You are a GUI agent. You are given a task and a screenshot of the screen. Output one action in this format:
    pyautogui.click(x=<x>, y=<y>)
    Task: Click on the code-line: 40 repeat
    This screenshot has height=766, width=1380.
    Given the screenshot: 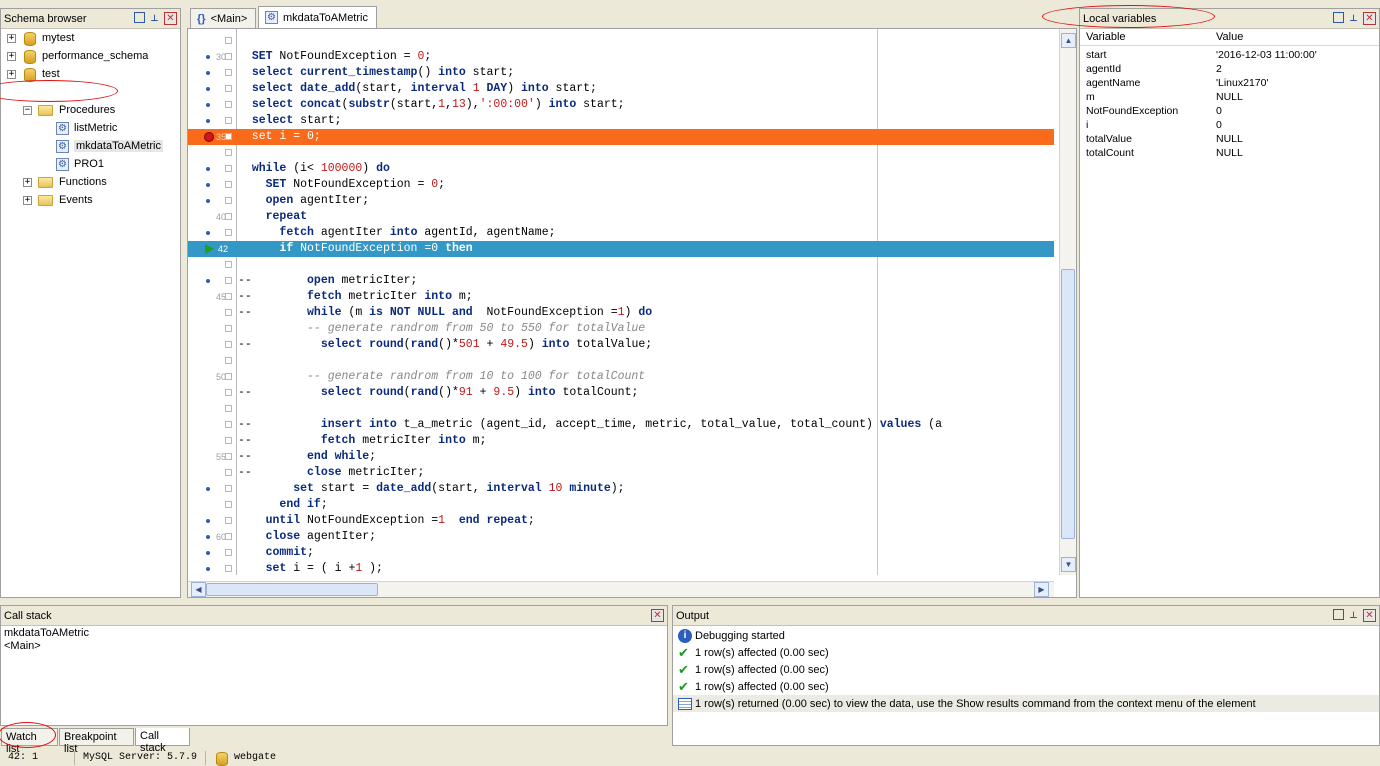 What is the action you would take?
    pyautogui.click(x=262, y=216)
    